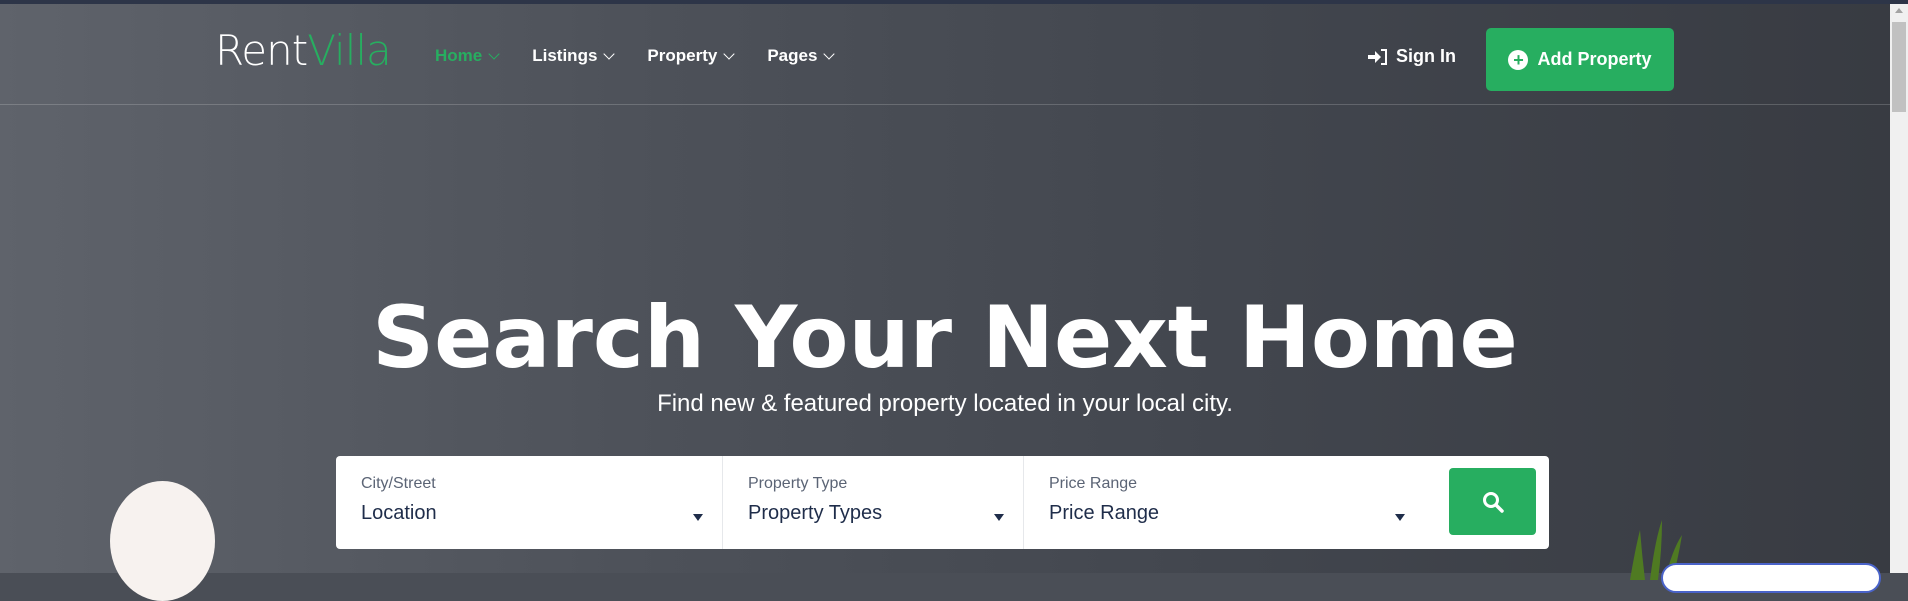 Image resolution: width=1908 pixels, height=601 pixels. I want to click on search-button, so click(1492, 501).